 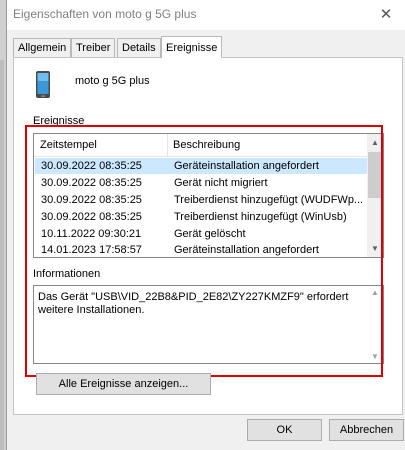 What do you see at coordinates (366, 430) in the screenshot?
I see `cancel-button: Abbrechen` at bounding box center [366, 430].